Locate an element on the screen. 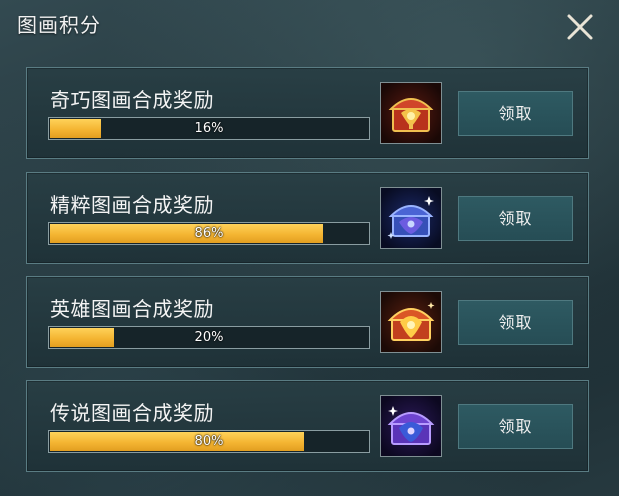 This screenshot has height=496, width=619. blue-treasure-chest-icon is located at coordinates (411, 218).